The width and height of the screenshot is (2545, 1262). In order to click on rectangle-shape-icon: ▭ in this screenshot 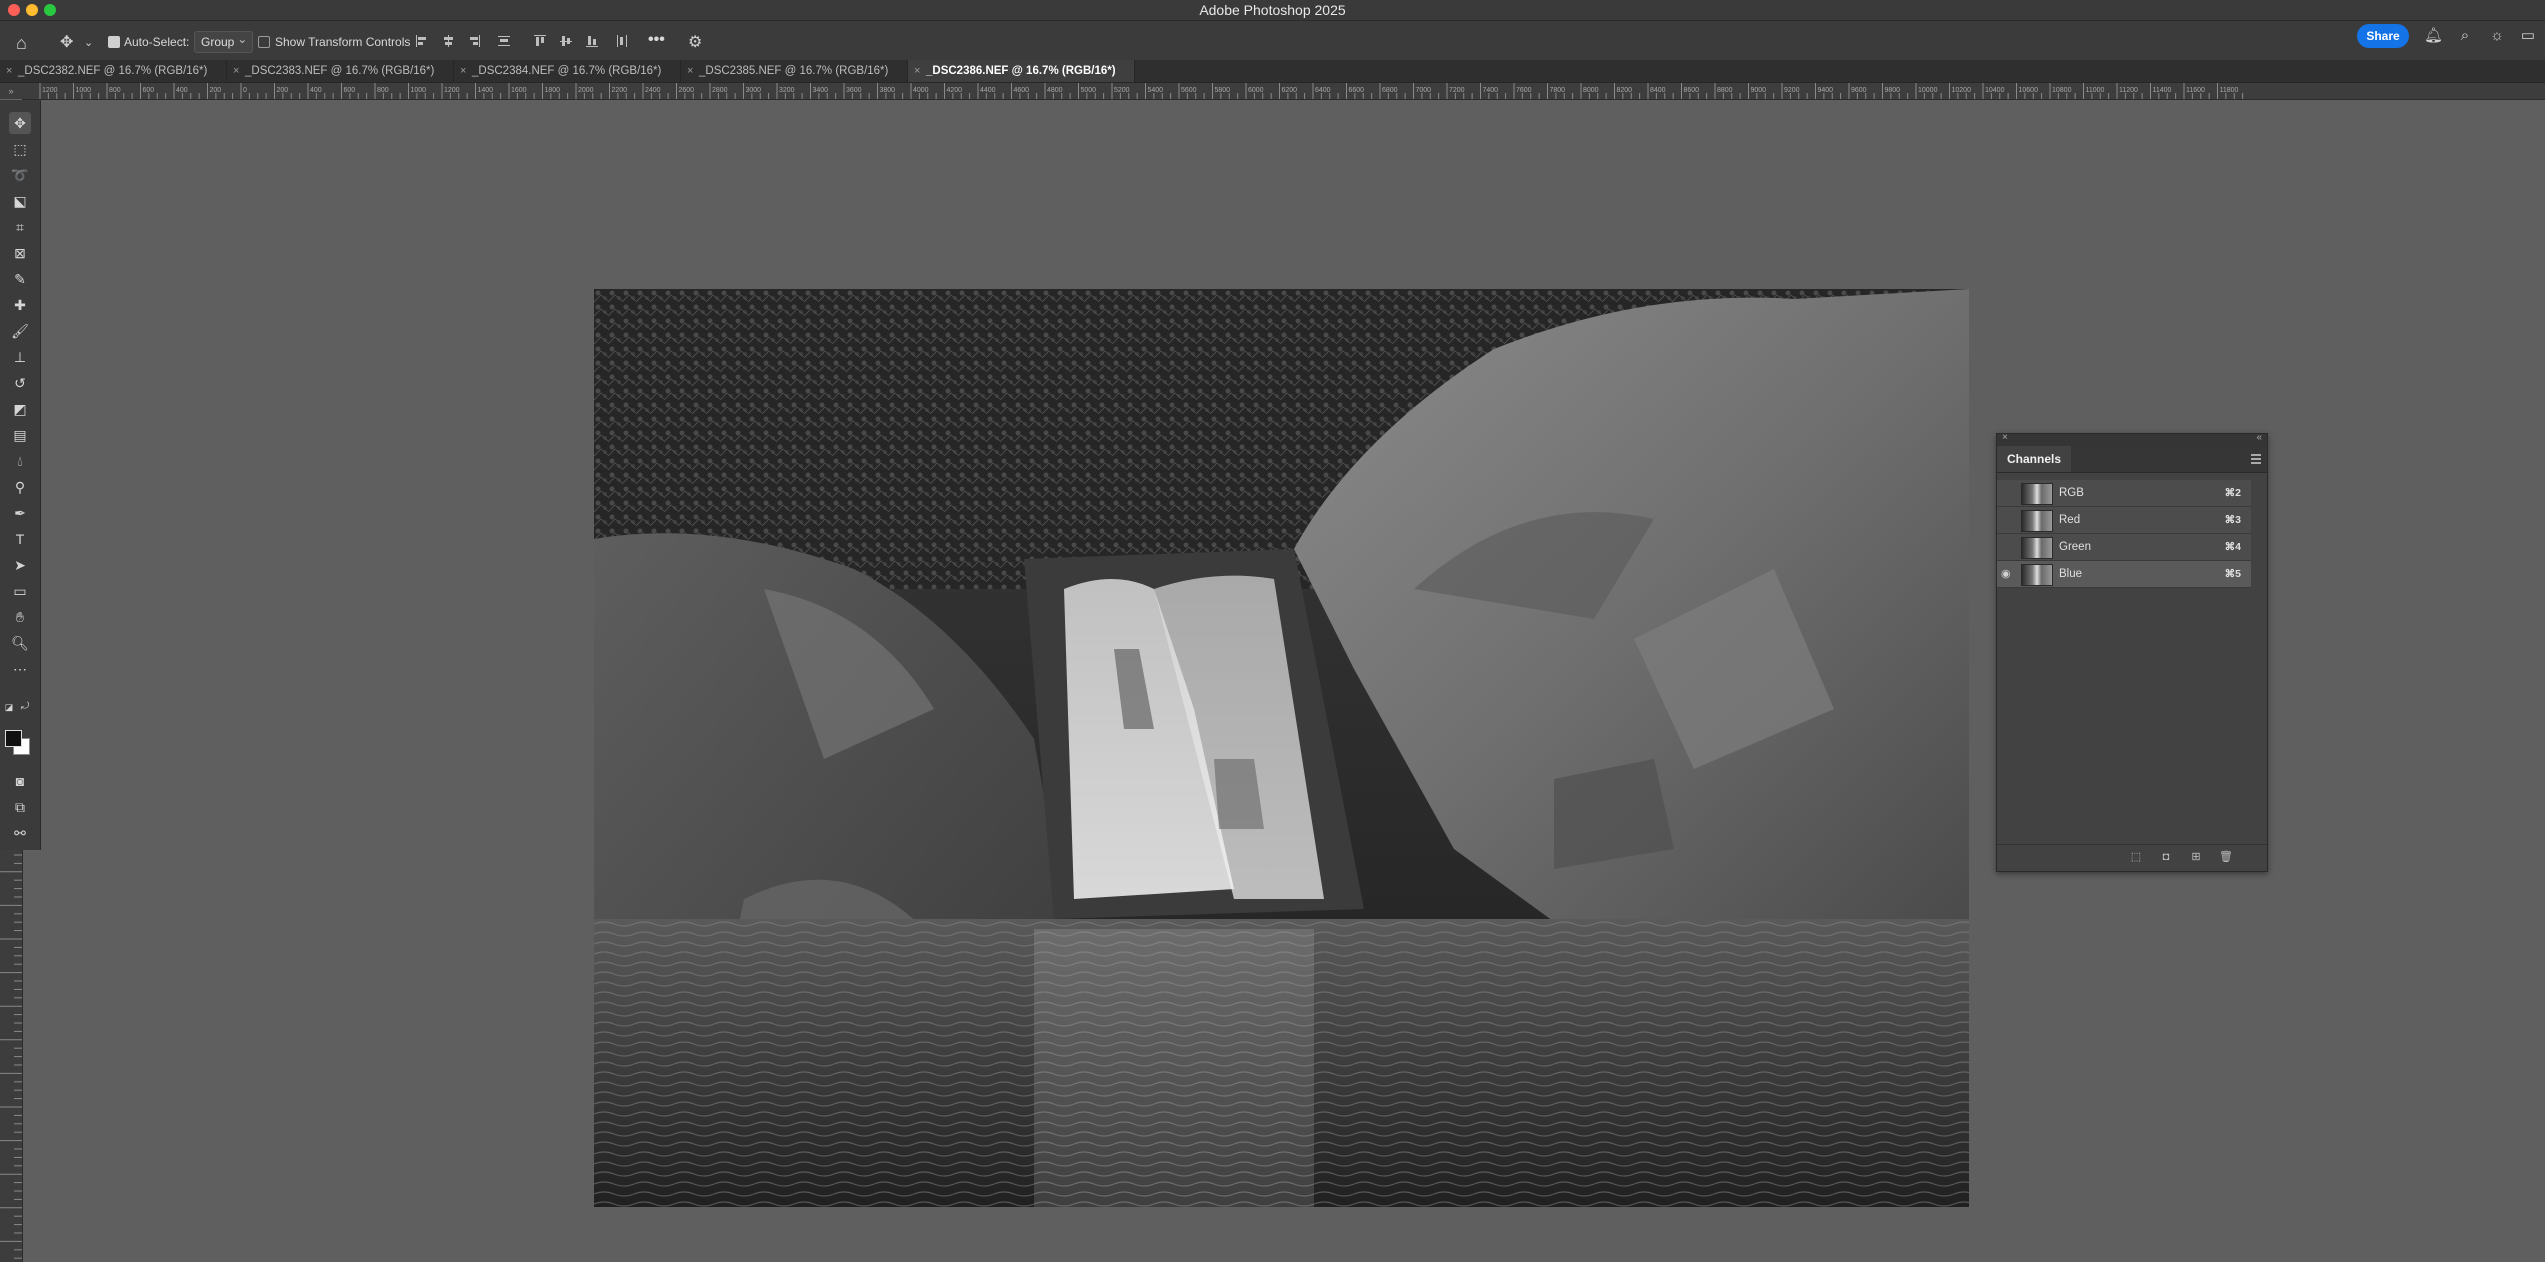, I will do `click(20, 591)`.